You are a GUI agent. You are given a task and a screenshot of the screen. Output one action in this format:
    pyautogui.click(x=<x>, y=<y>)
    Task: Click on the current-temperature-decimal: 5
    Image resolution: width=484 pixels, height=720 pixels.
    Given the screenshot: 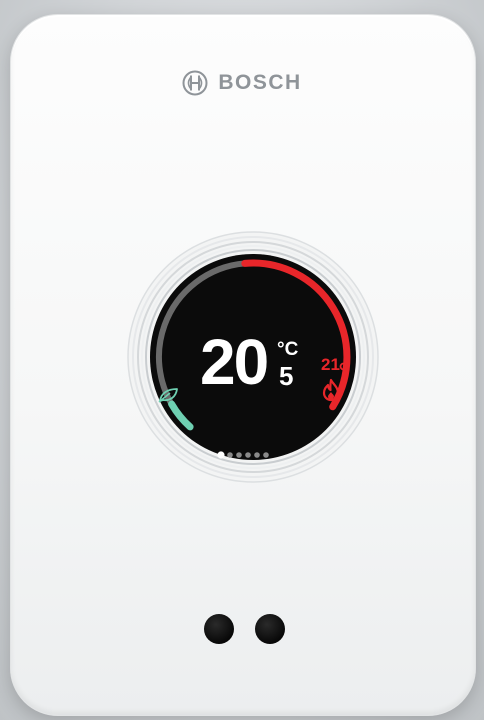 What is the action you would take?
    pyautogui.click(x=286, y=376)
    